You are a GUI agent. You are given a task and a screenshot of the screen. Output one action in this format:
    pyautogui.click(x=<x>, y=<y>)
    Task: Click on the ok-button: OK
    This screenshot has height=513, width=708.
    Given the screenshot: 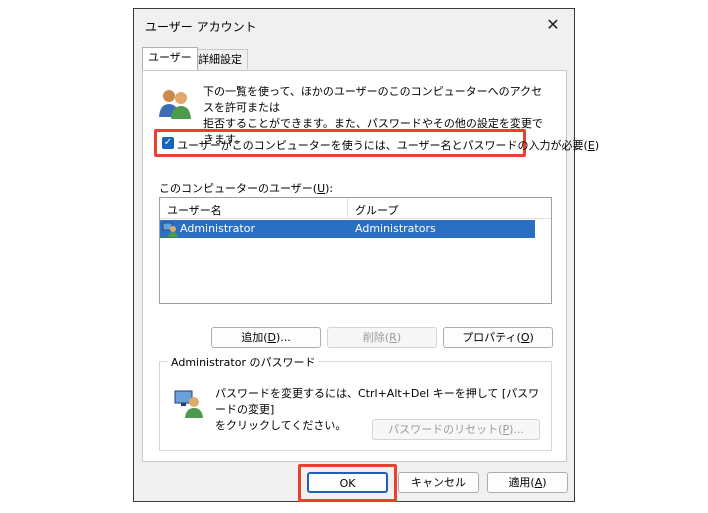 What is the action you would take?
    pyautogui.click(x=347, y=482)
    